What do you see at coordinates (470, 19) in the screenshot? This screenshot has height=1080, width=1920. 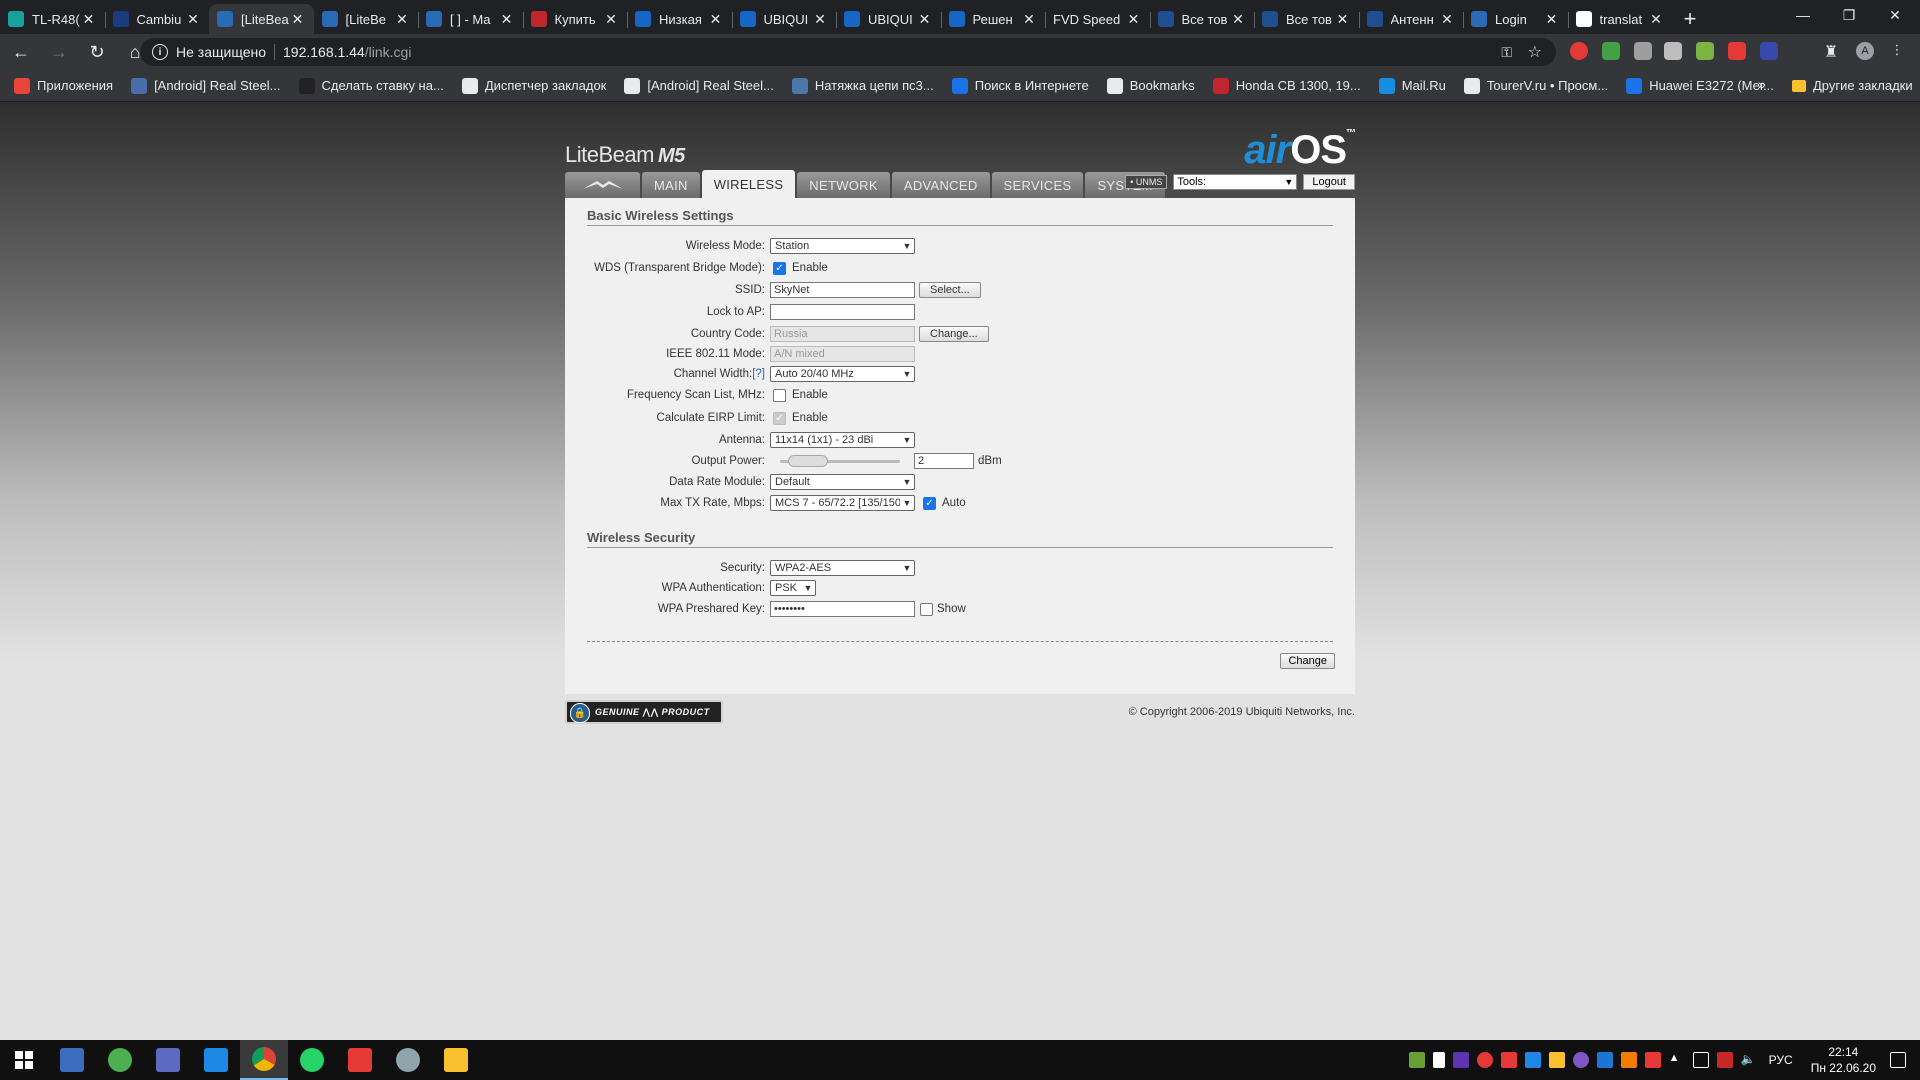 I see `browser-tab: [ ] - Ma ✕` at bounding box center [470, 19].